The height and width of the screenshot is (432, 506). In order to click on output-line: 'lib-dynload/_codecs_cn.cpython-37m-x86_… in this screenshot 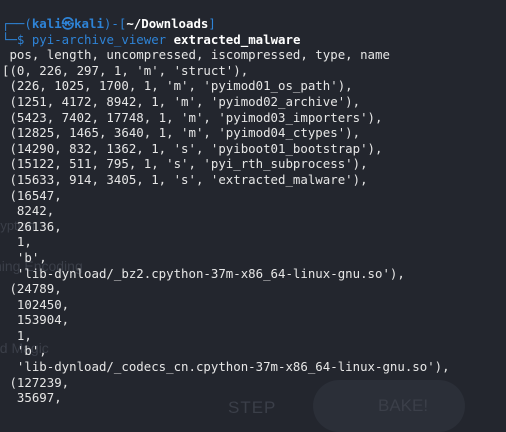, I will do `click(226, 367)`.